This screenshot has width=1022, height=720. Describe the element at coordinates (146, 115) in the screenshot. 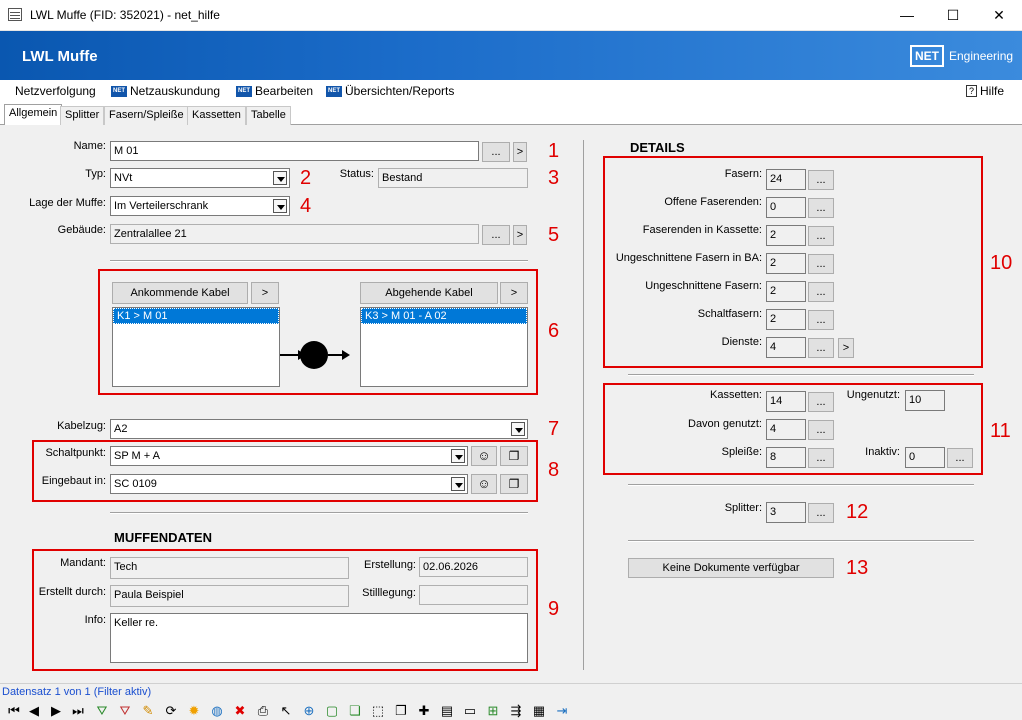

I see `tab-fasern-spleisse: Fasern/Spleiße` at that location.